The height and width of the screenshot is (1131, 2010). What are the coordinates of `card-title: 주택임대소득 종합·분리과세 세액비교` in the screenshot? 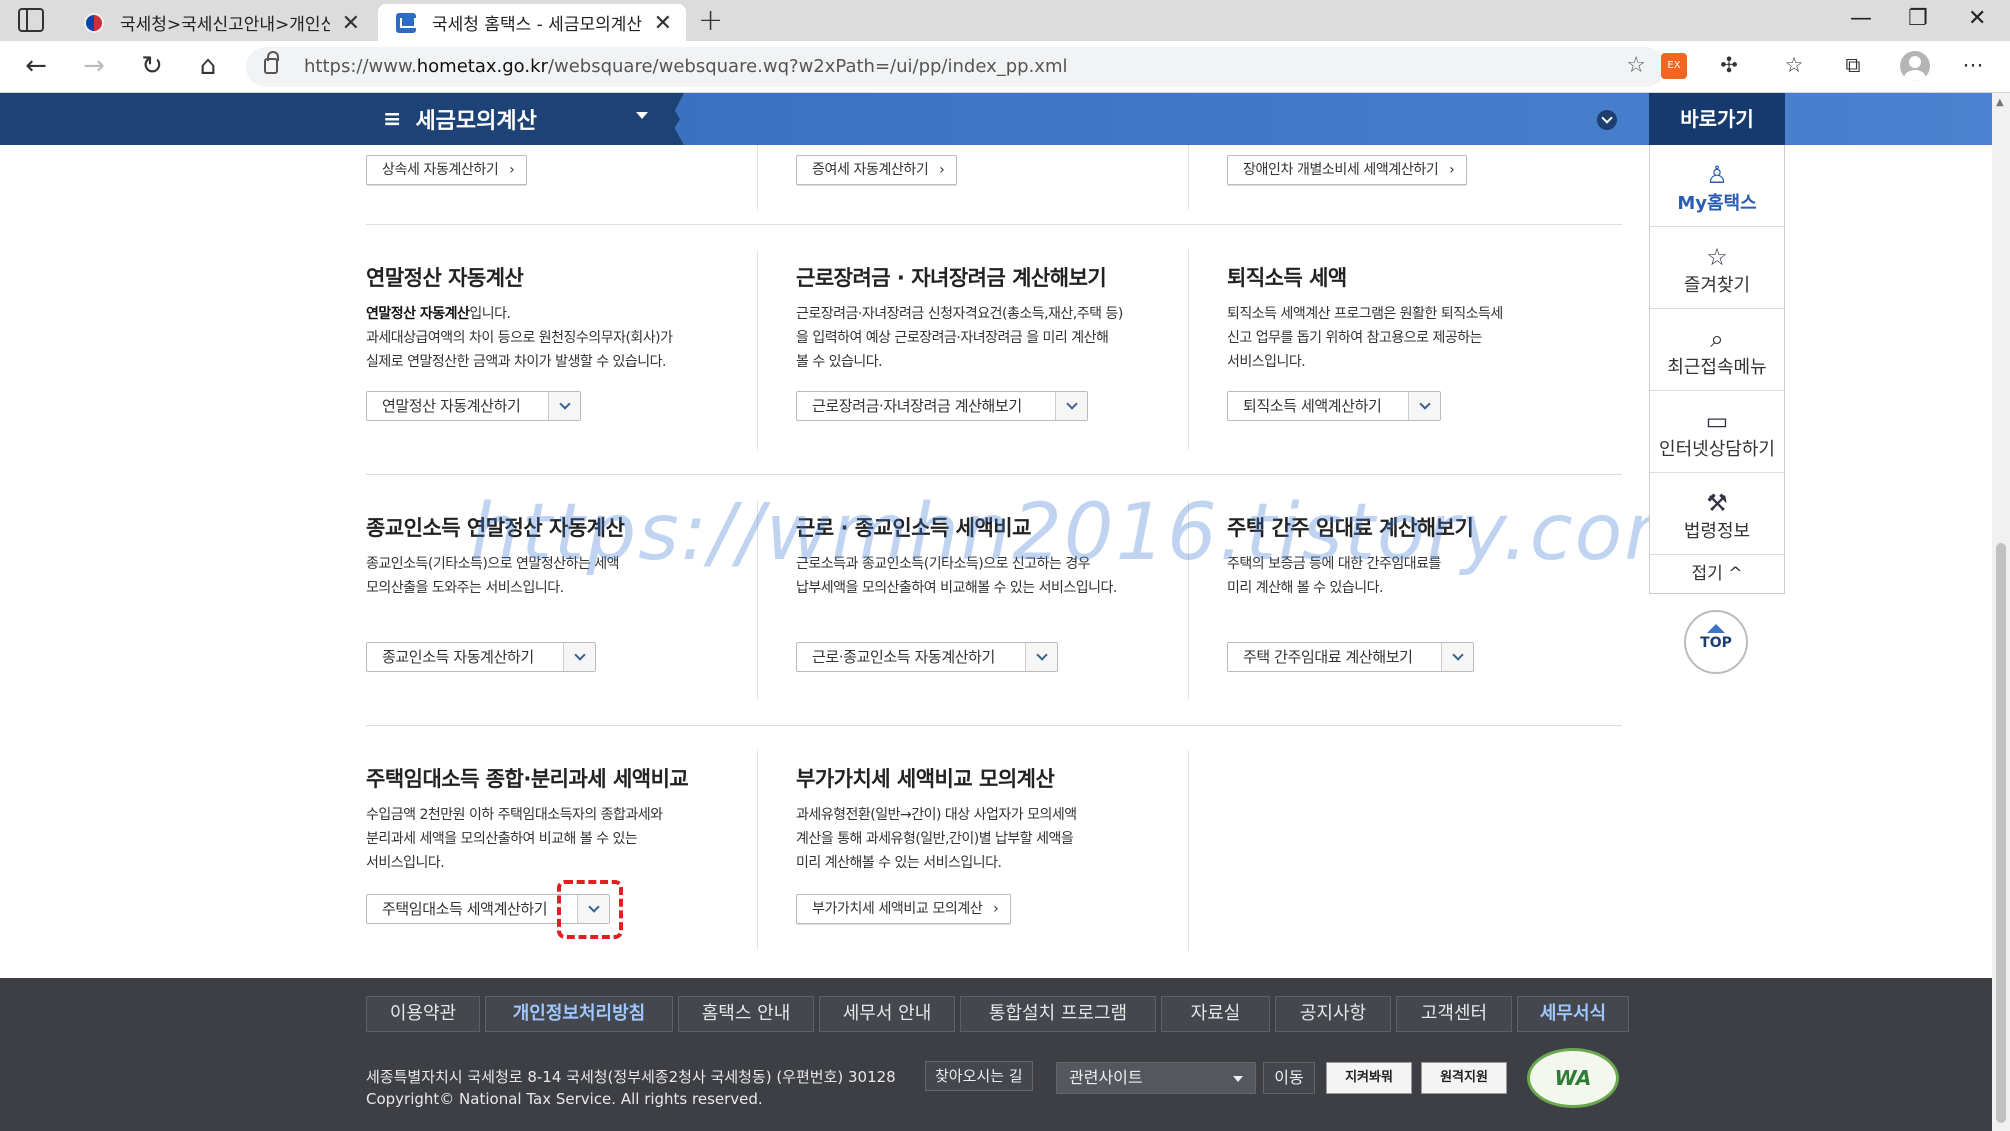 It's located at (527, 779).